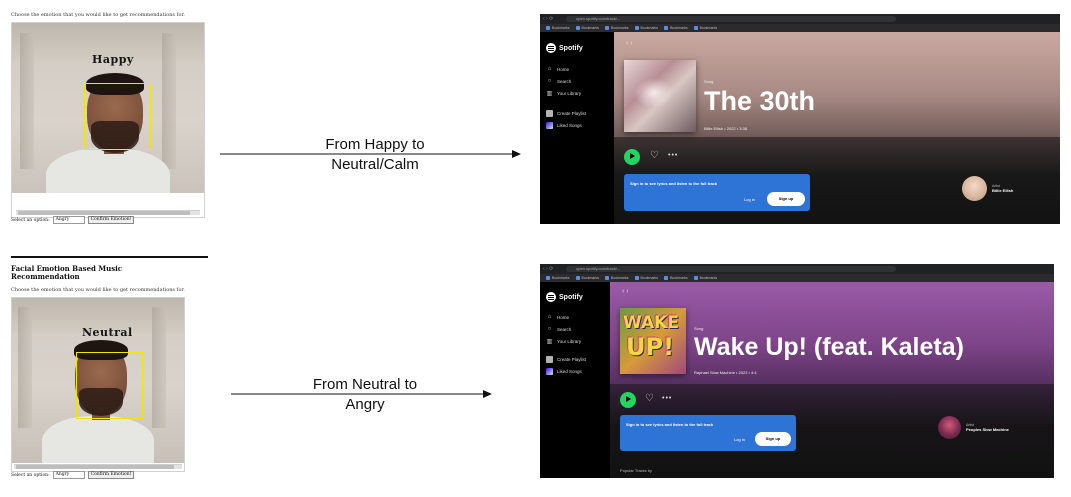  I want to click on emotion-label: Happy, so click(113, 59).